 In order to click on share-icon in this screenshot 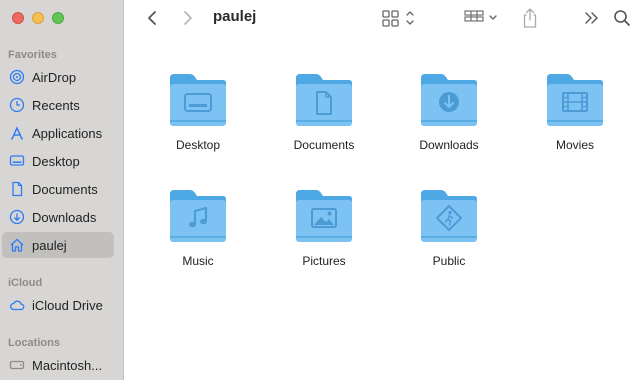, I will do `click(530, 18)`.